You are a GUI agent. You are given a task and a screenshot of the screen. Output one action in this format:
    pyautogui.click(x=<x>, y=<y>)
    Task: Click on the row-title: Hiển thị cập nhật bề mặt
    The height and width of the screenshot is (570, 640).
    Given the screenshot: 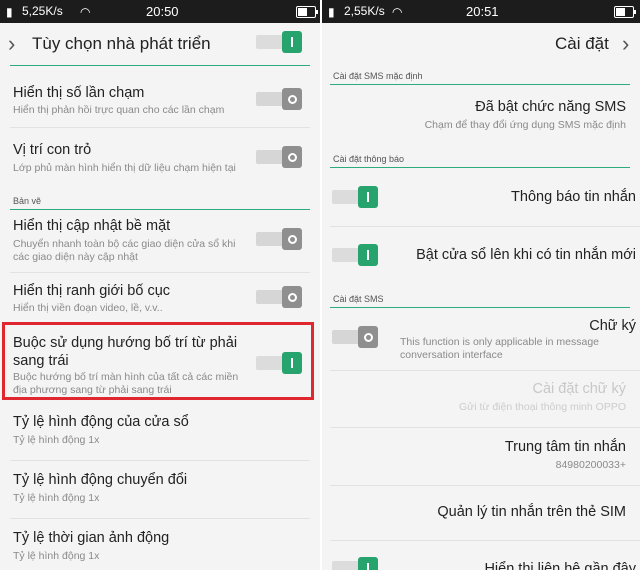 What is the action you would take?
    pyautogui.click(x=92, y=226)
    